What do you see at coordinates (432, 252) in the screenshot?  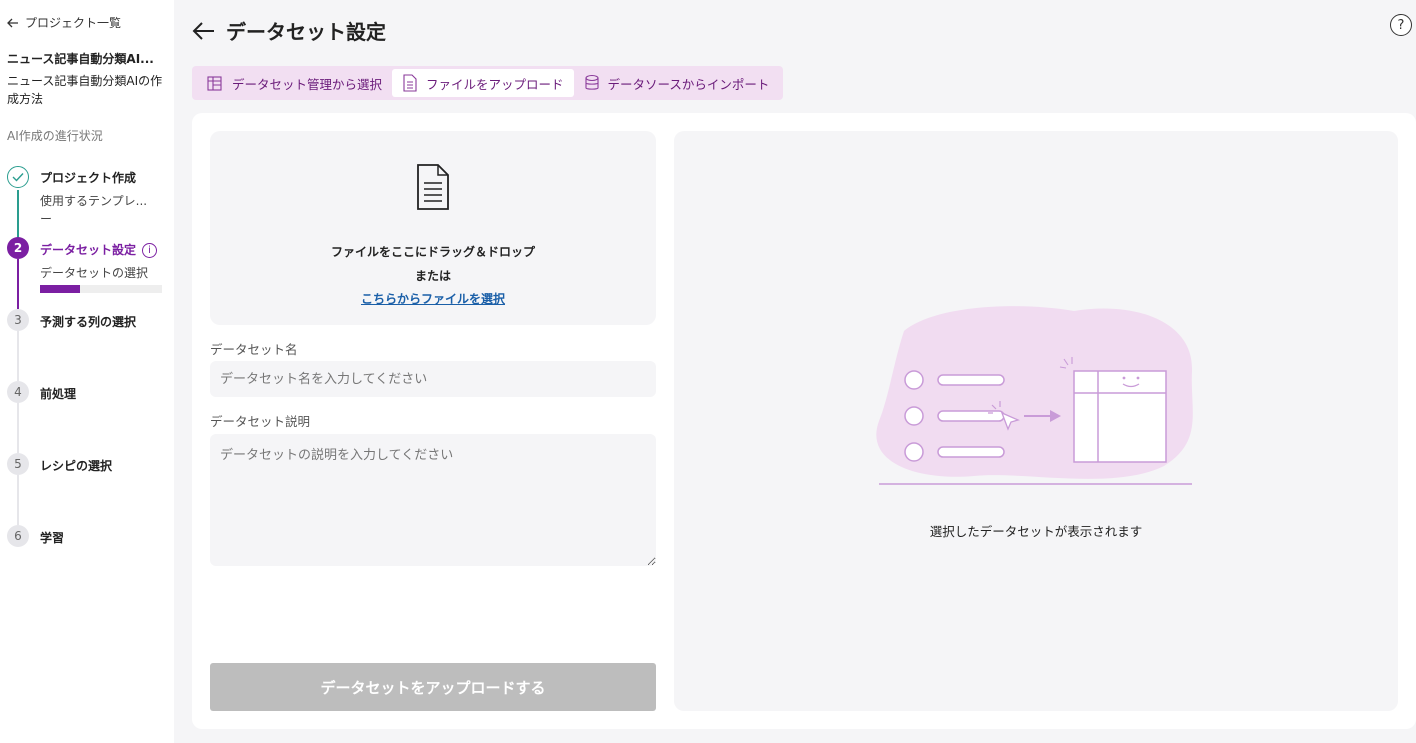 I see `dropzone-text: ファイルをここにドラッグ＆ドロップ` at bounding box center [432, 252].